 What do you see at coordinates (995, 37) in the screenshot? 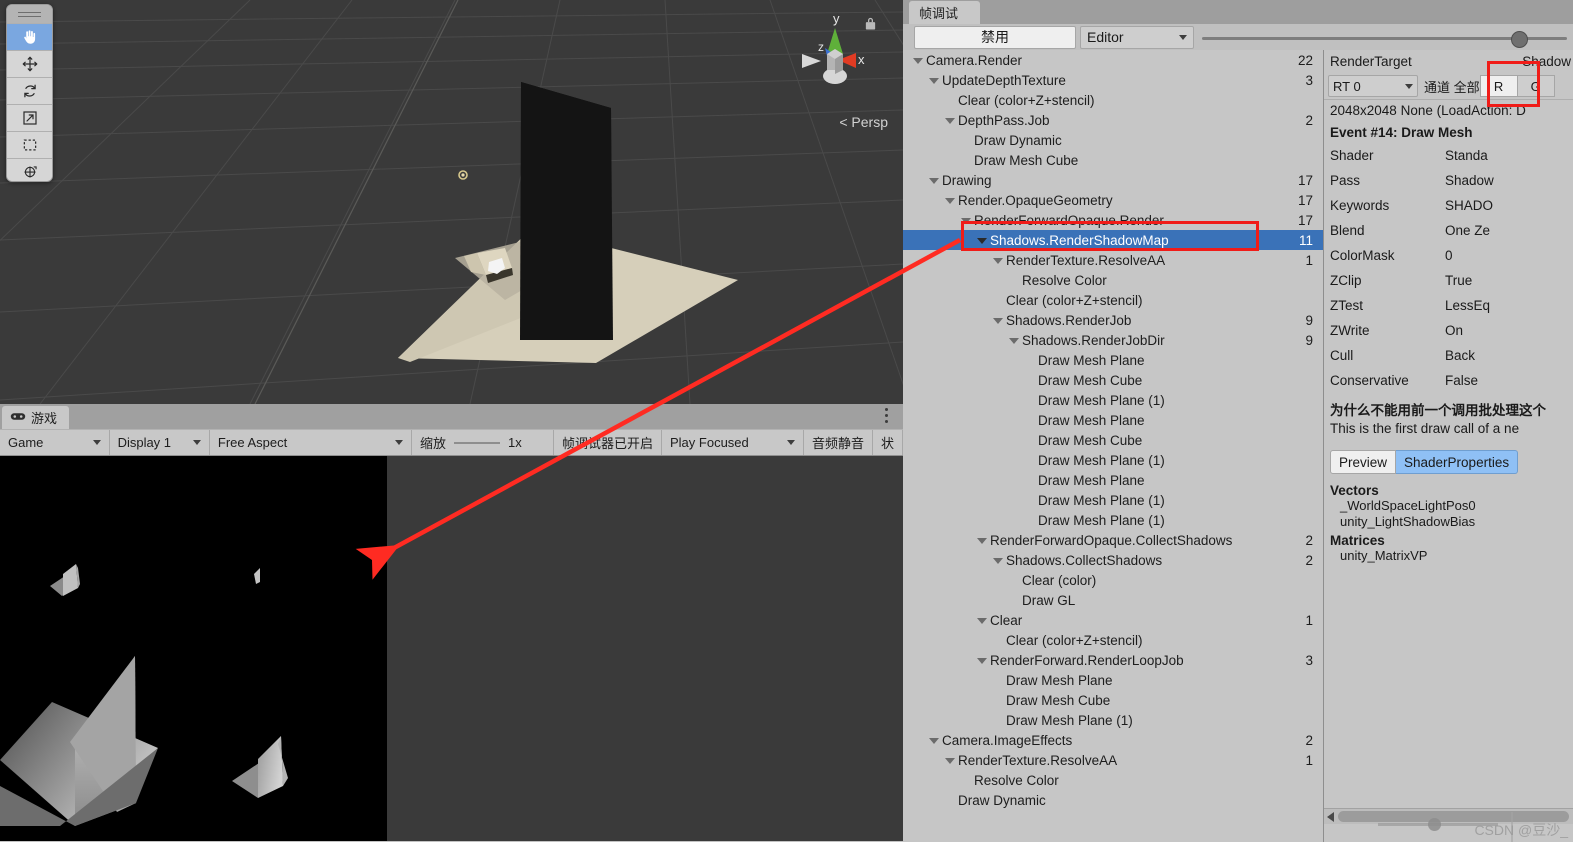
I see `disable-button: 禁用` at bounding box center [995, 37].